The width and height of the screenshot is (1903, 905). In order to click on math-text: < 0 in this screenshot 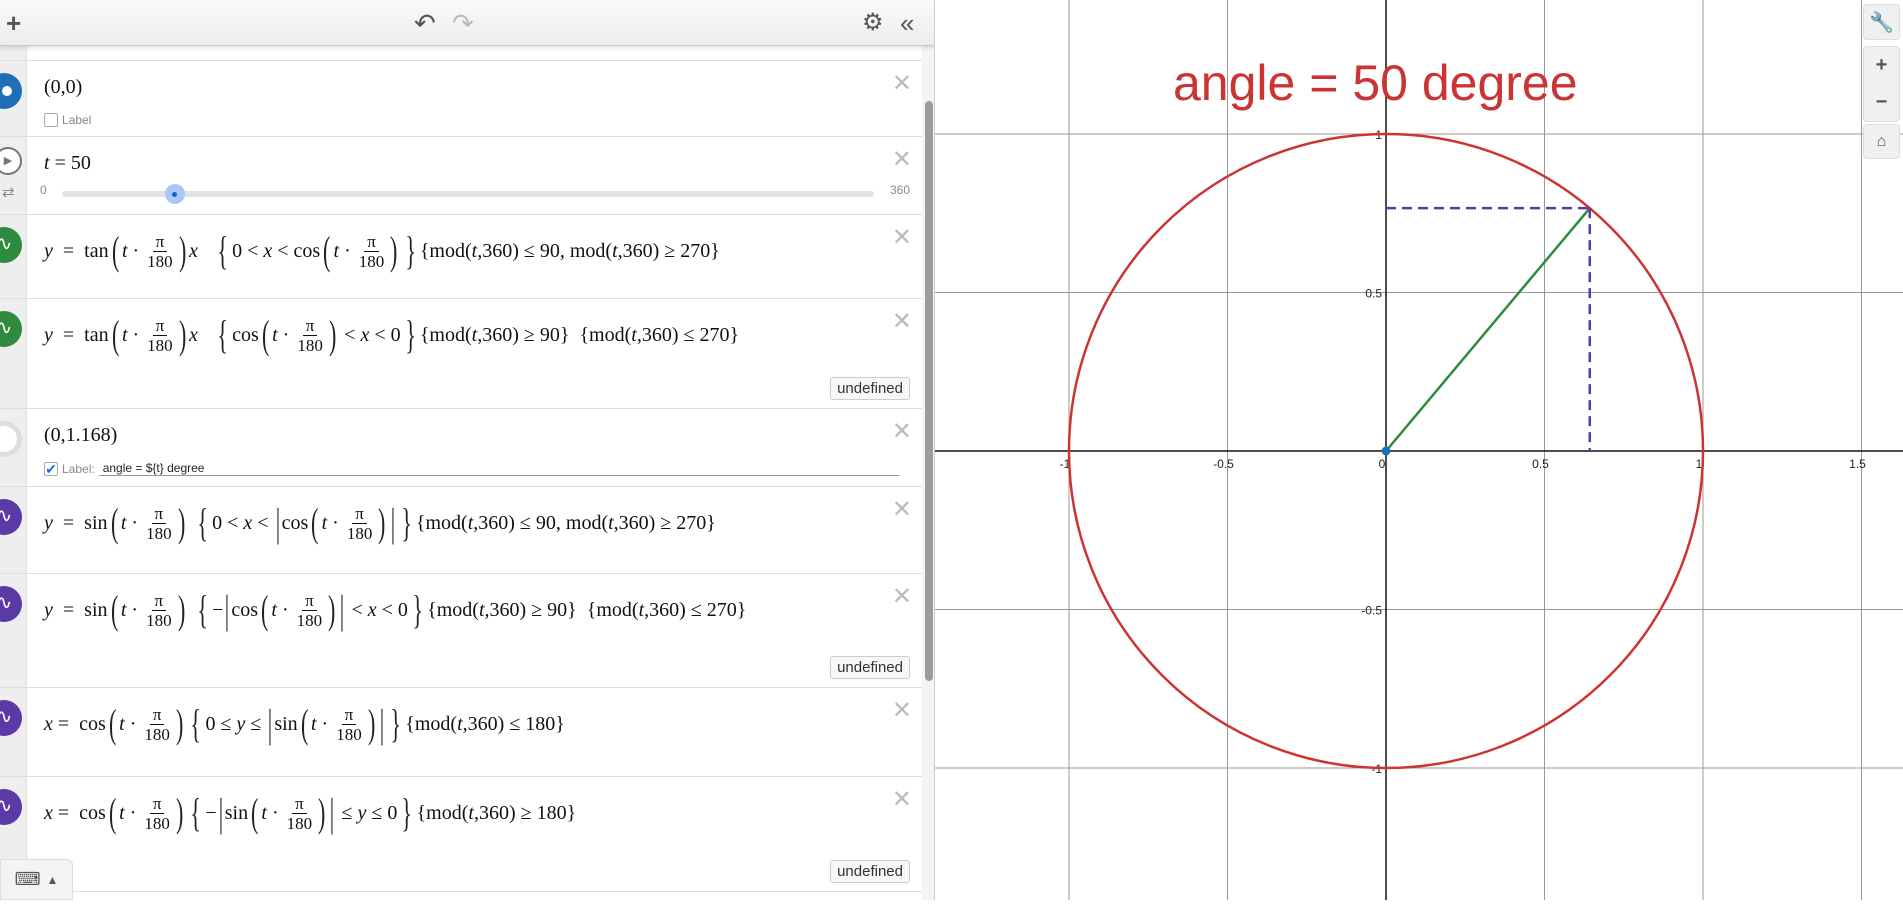, I will do `click(392, 609)`.